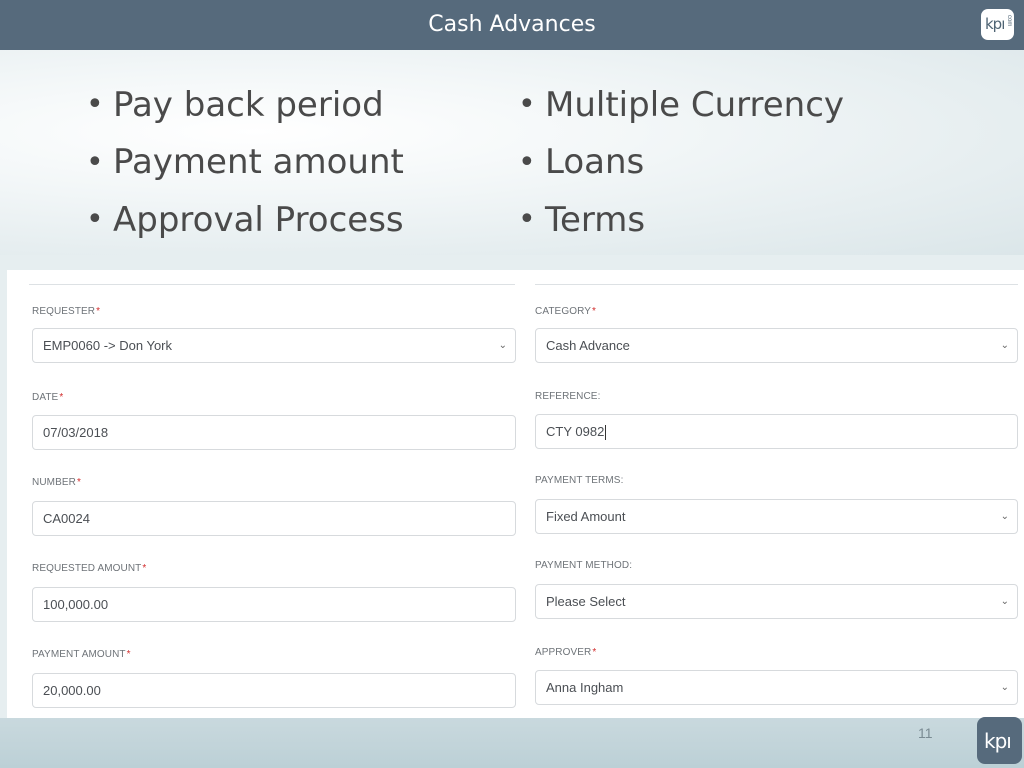  I want to click on reference-value: CTY 0982, so click(576, 432).